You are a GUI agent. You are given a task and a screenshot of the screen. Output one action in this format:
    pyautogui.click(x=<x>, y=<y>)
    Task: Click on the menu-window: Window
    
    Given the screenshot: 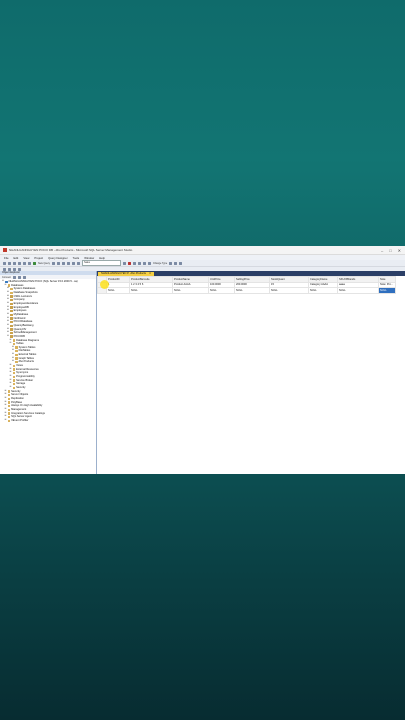 What is the action you would take?
    pyautogui.click(x=89, y=258)
    